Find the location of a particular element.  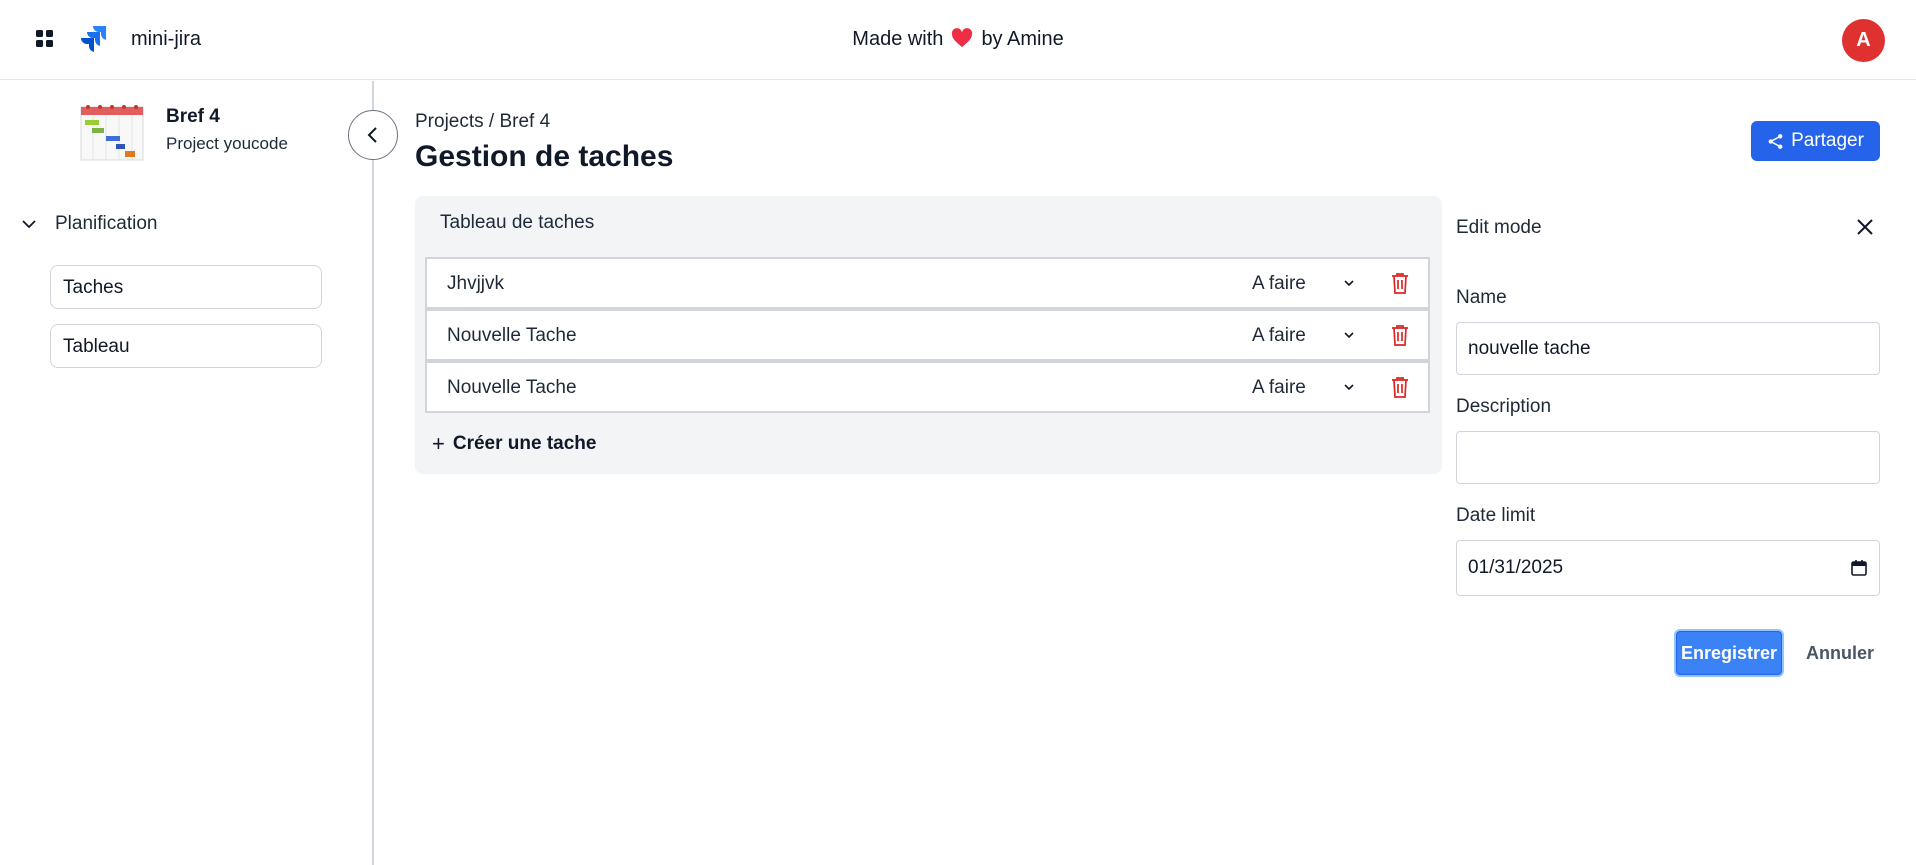

close-icon is located at coordinates (1865, 227).